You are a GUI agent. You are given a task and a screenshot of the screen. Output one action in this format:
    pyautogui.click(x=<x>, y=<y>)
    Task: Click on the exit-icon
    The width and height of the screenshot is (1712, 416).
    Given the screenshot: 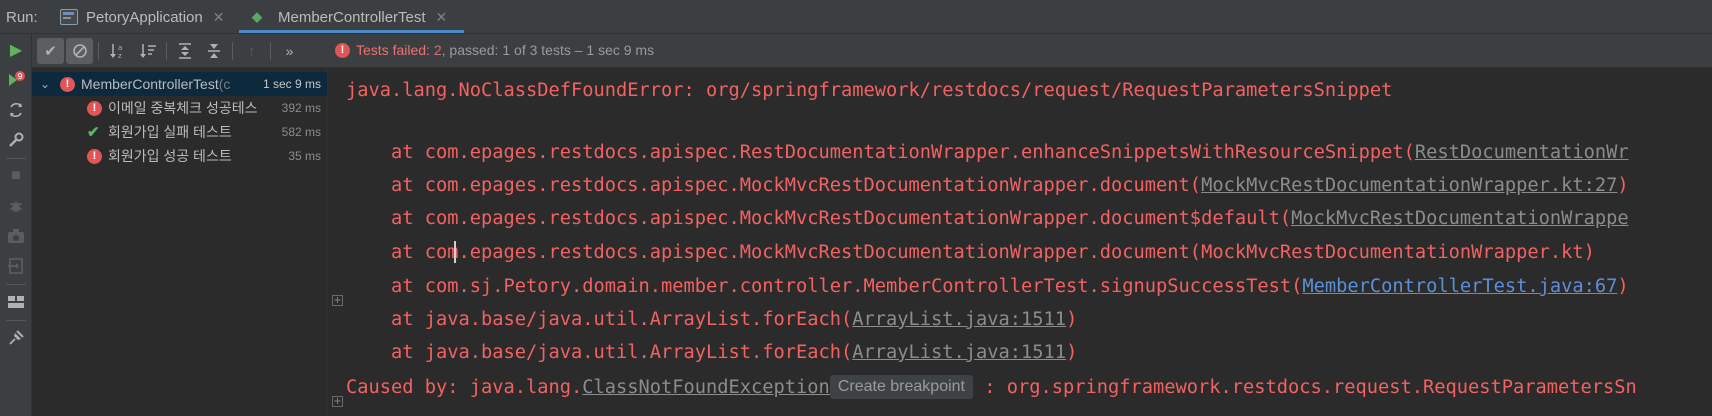 What is the action you would take?
    pyautogui.click(x=16, y=266)
    